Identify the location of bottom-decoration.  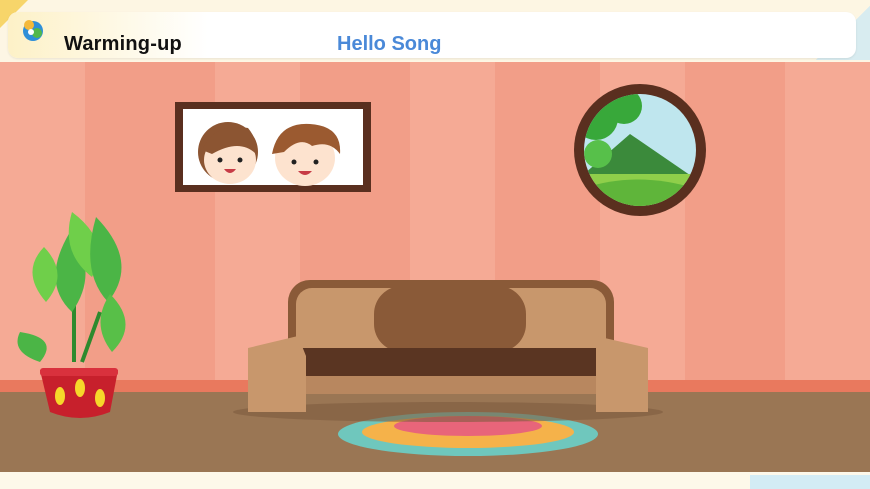
(810, 482).